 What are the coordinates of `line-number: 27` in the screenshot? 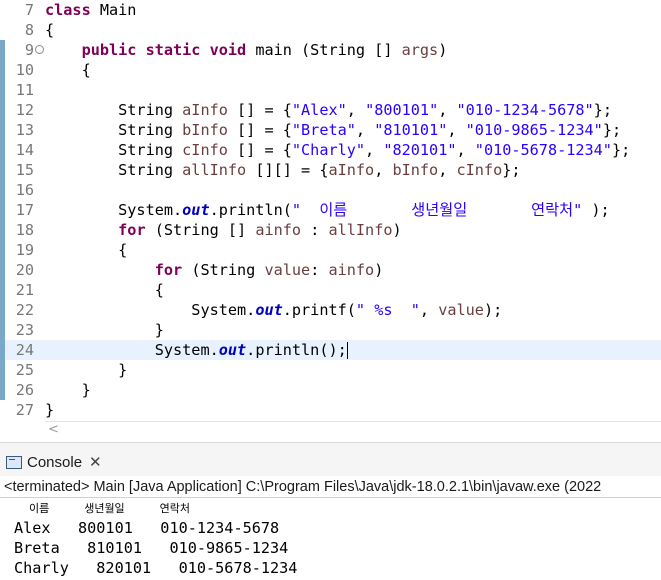 It's located at (24, 410).